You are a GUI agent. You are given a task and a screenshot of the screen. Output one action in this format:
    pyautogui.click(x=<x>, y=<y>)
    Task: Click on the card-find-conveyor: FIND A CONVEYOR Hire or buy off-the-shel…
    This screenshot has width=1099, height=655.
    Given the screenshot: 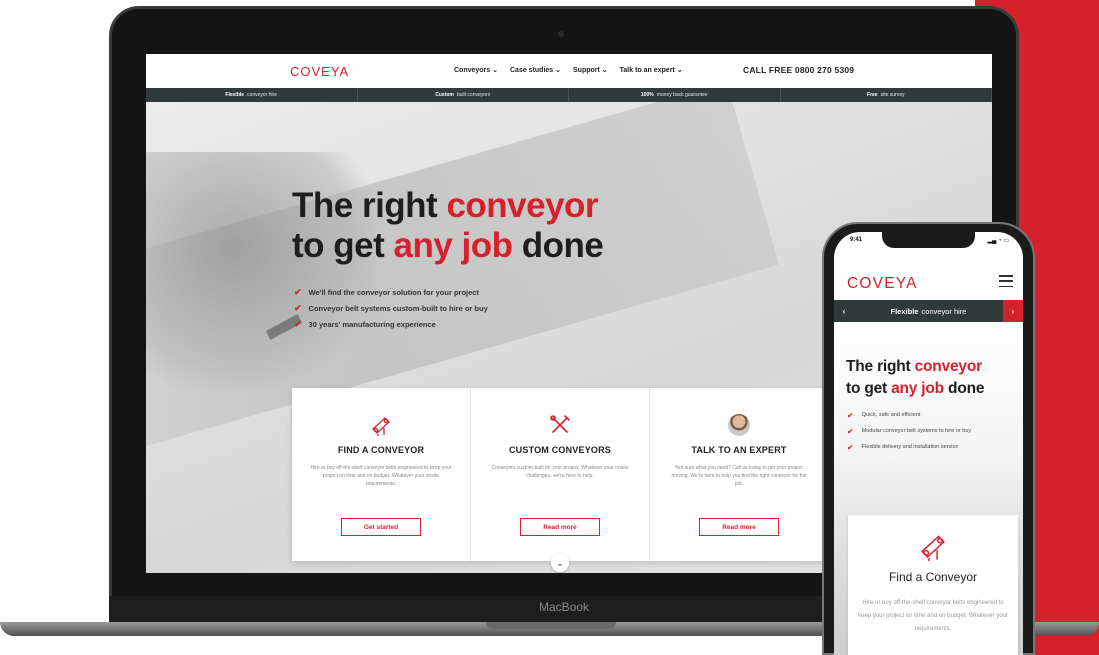 What is the action you would take?
    pyautogui.click(x=381, y=474)
    